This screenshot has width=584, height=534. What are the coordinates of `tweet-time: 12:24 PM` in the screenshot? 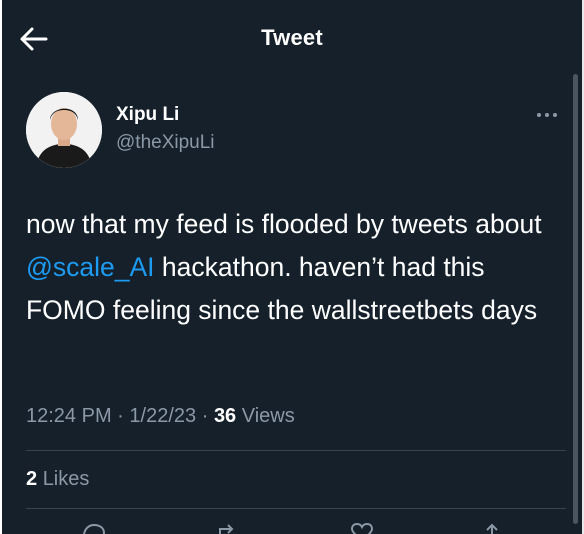 It's located at (69, 416).